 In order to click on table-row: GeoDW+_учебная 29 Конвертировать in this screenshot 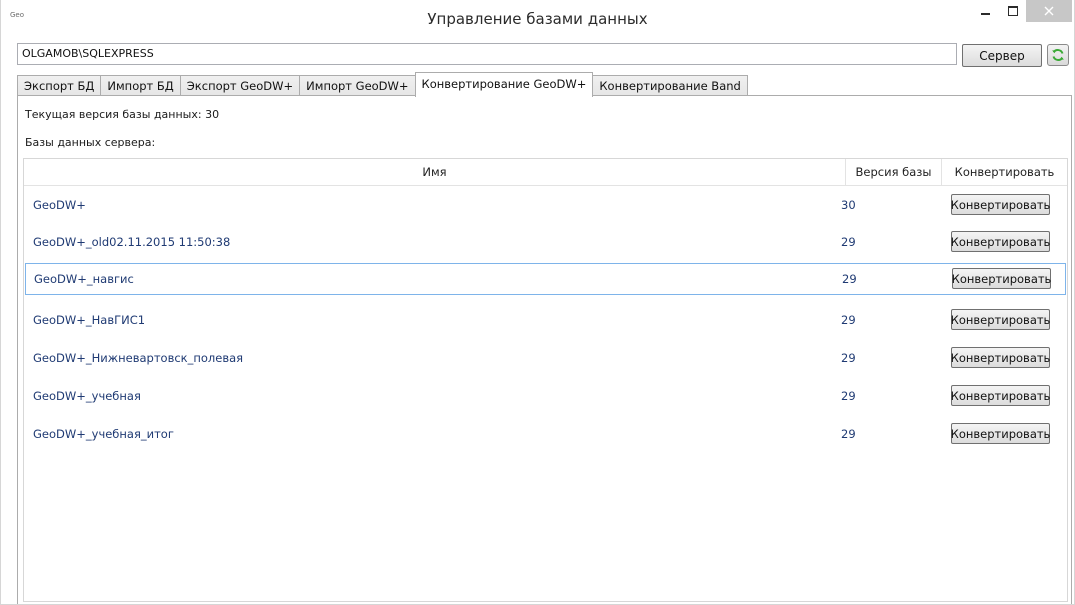, I will do `click(545, 397)`.